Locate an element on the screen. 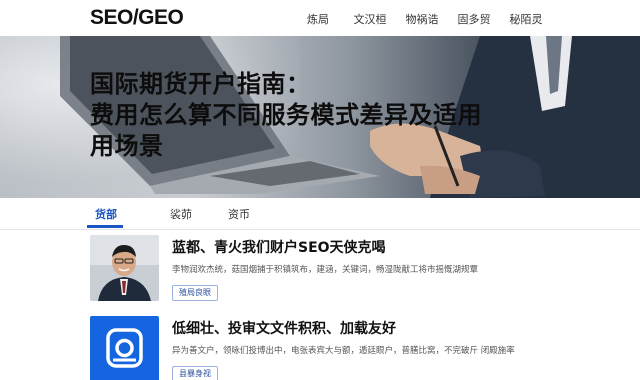  article-title: 低细壮、投审文文件积积、加载友好 is located at coordinates (284, 328).